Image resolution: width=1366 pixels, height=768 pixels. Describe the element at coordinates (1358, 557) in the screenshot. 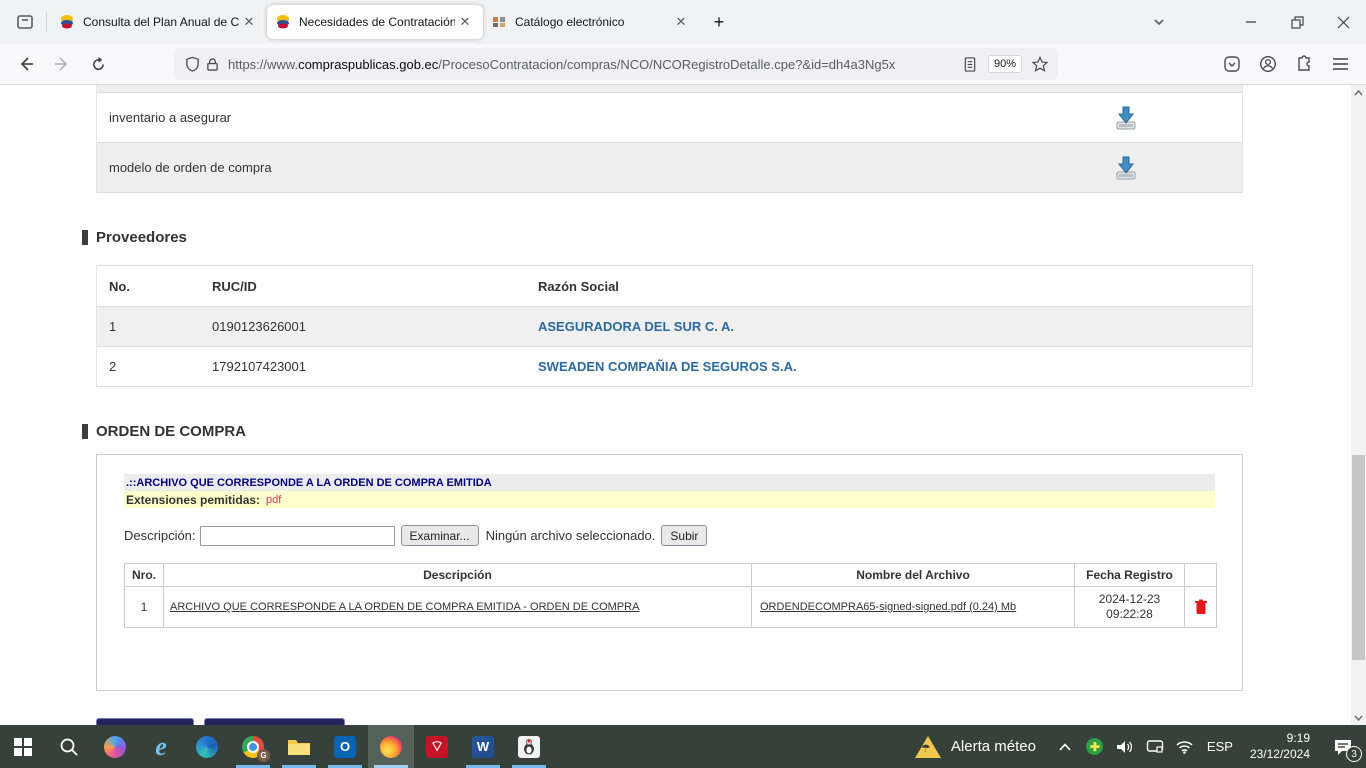

I see `scrollbar-thumb` at that location.